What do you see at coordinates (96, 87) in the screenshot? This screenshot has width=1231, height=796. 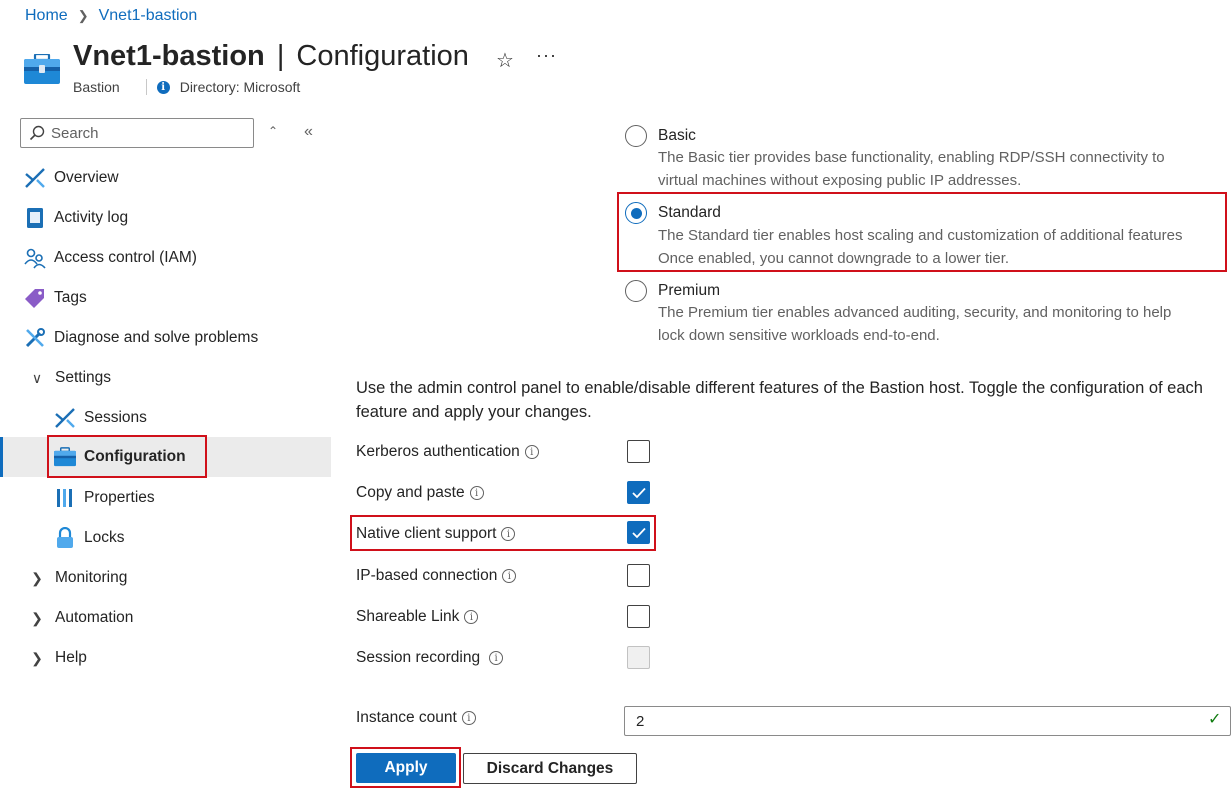 I see `resource-type: Bastion` at bounding box center [96, 87].